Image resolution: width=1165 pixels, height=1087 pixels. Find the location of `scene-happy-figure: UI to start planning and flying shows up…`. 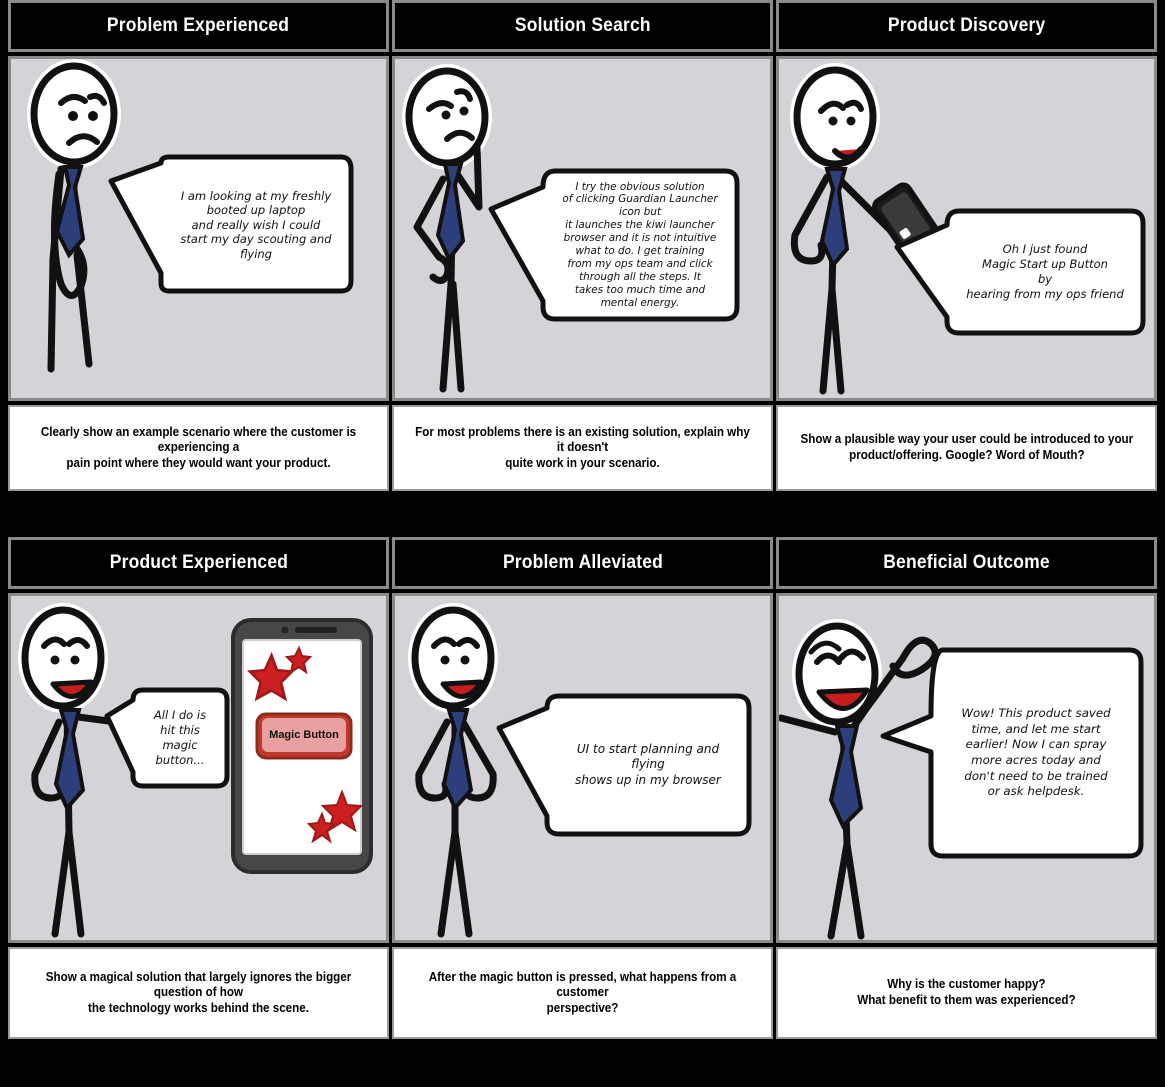

scene-happy-figure: UI to start planning and flying shows up… is located at coordinates (580, 770).